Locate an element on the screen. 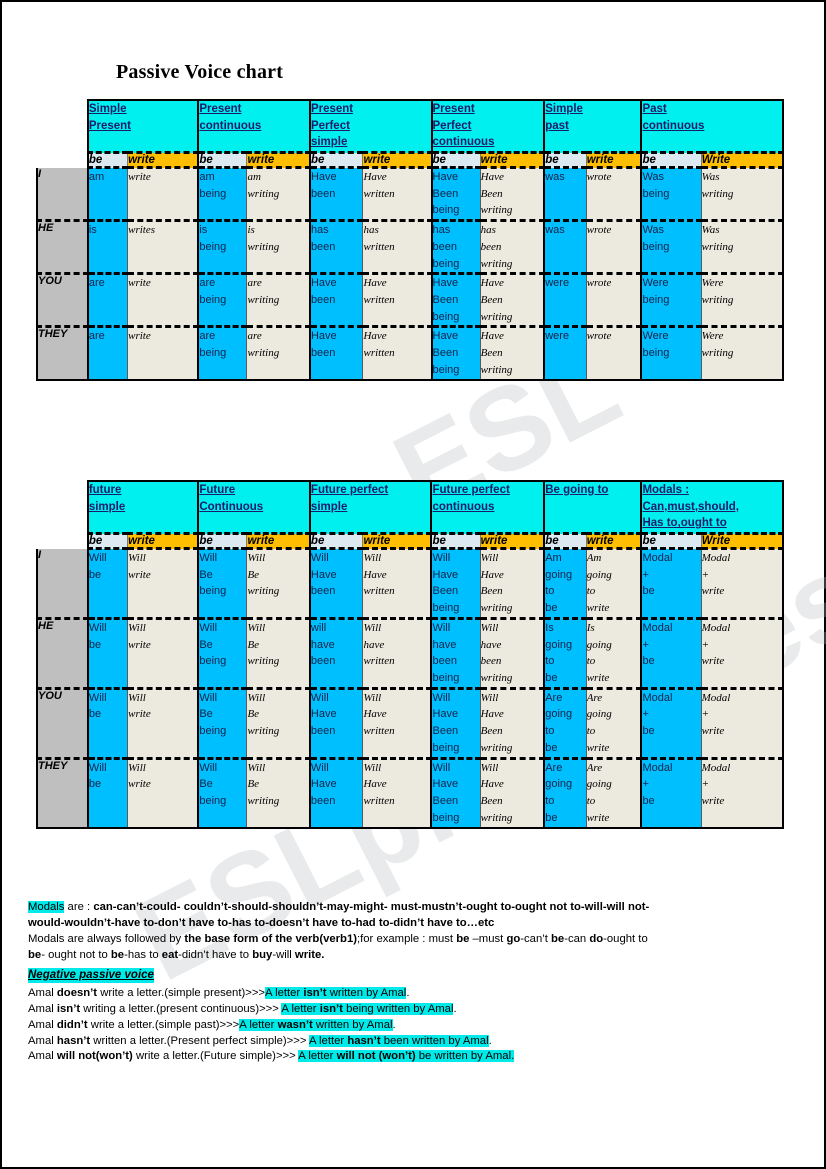  cell-be: is is located at coordinates (107, 248).